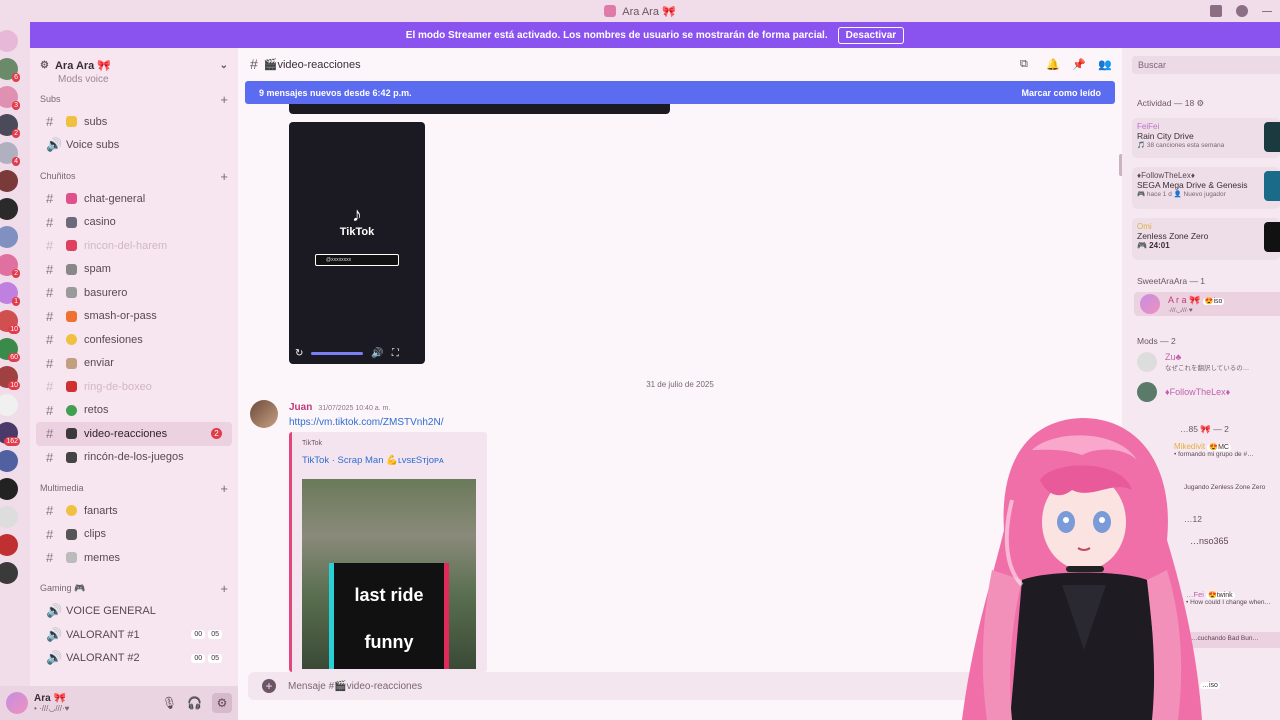 This screenshot has width=1280, height=720. What do you see at coordinates (1213, 301) in the screenshot?
I see `member-tag: 😍iso` at bounding box center [1213, 301].